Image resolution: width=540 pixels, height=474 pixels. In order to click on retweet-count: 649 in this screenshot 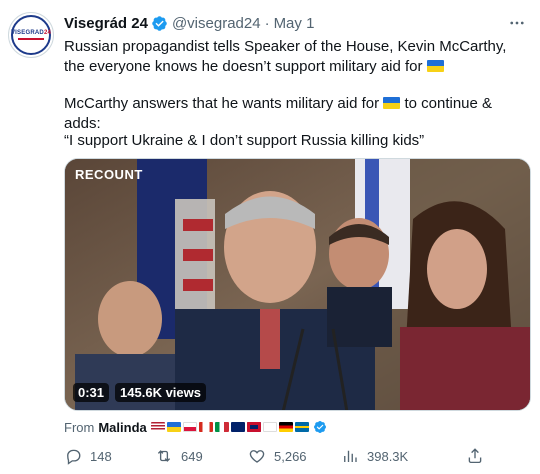, I will do `click(192, 456)`.